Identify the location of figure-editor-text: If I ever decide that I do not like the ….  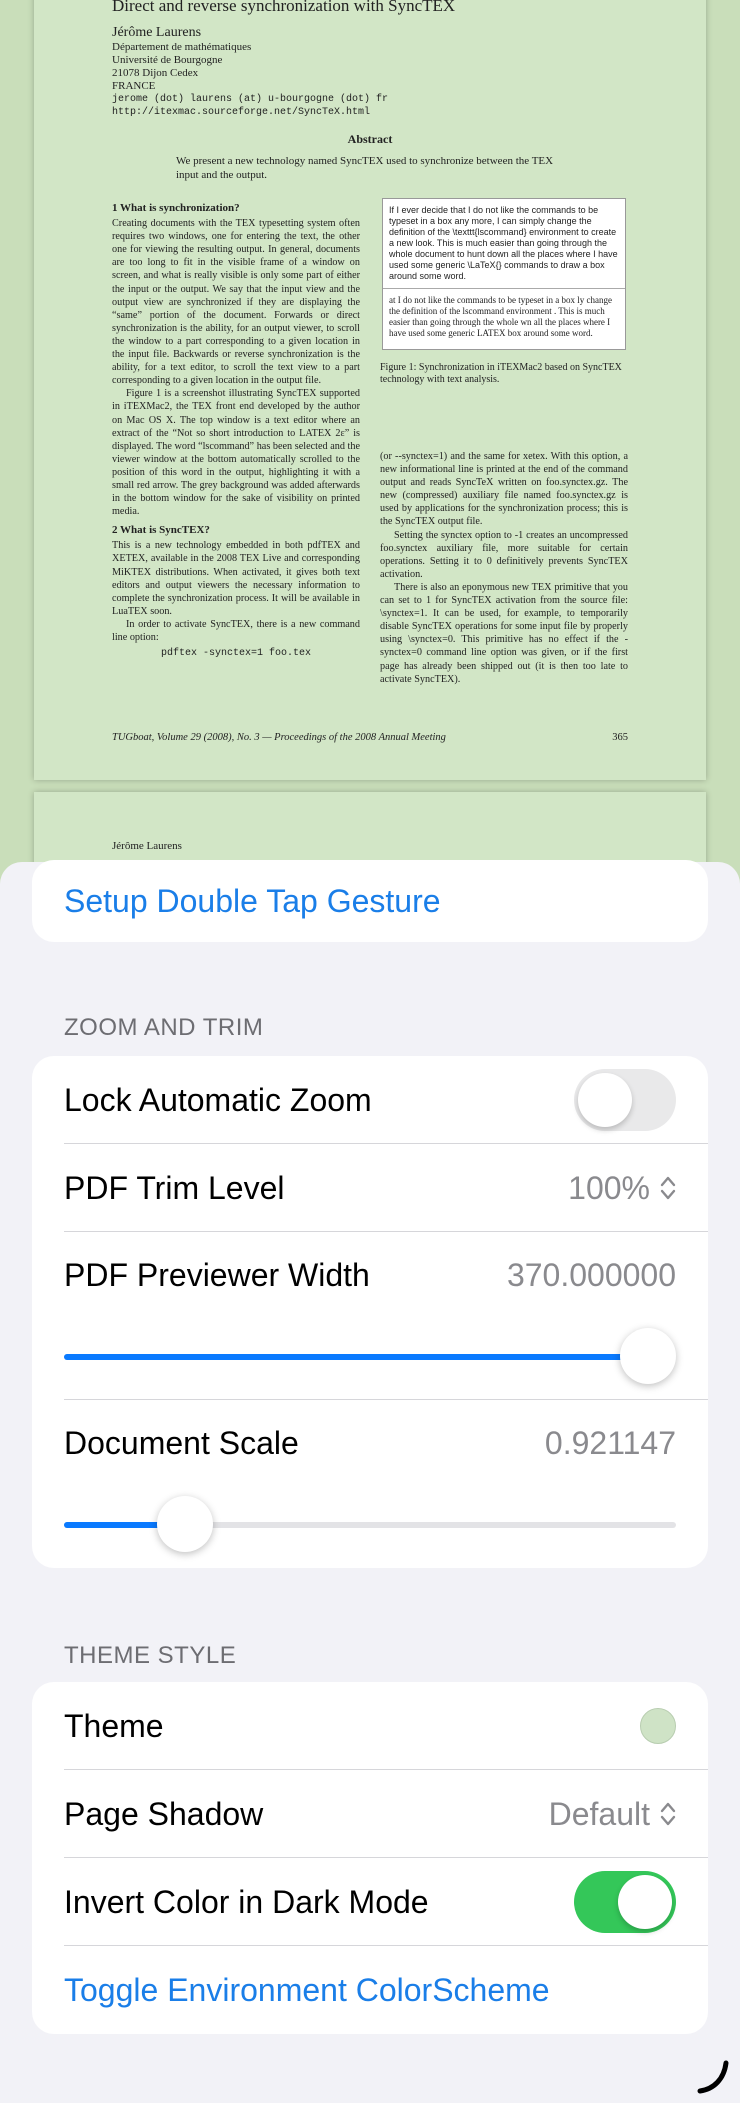
(503, 243).